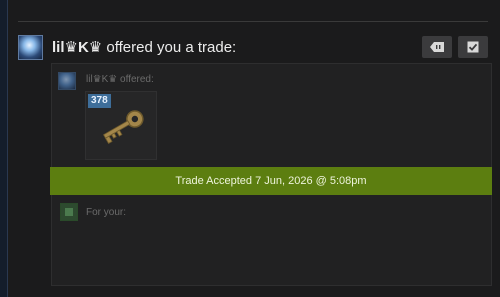  What do you see at coordinates (4, 148) in the screenshot?
I see `left-rail` at bounding box center [4, 148].